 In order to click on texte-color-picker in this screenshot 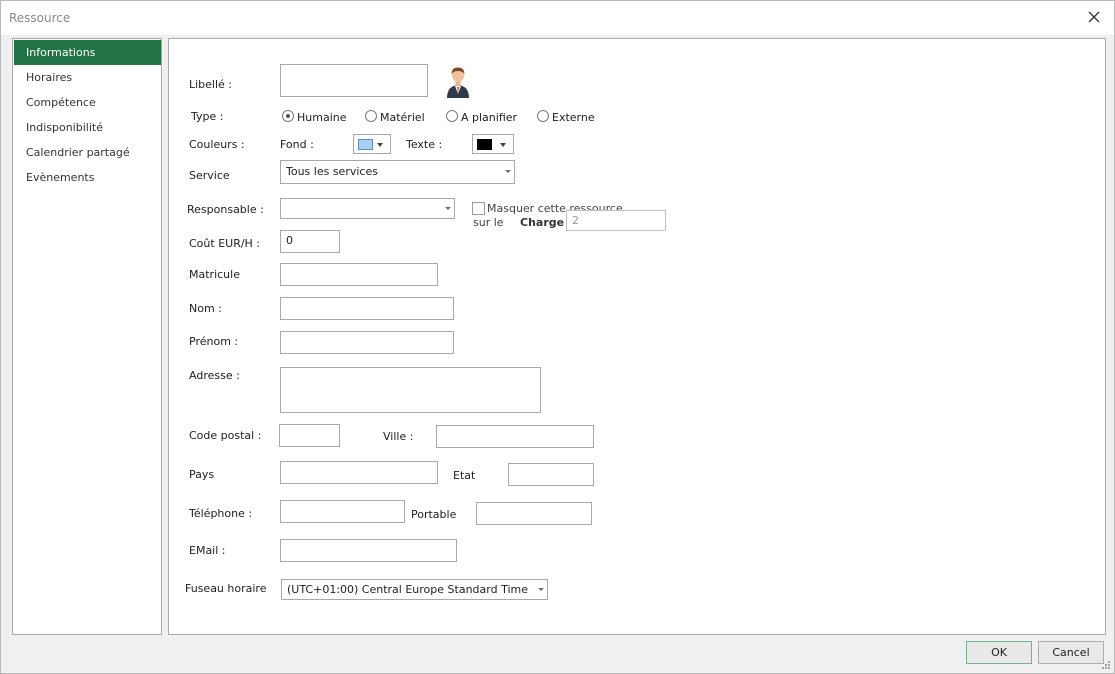, I will do `click(493, 144)`.